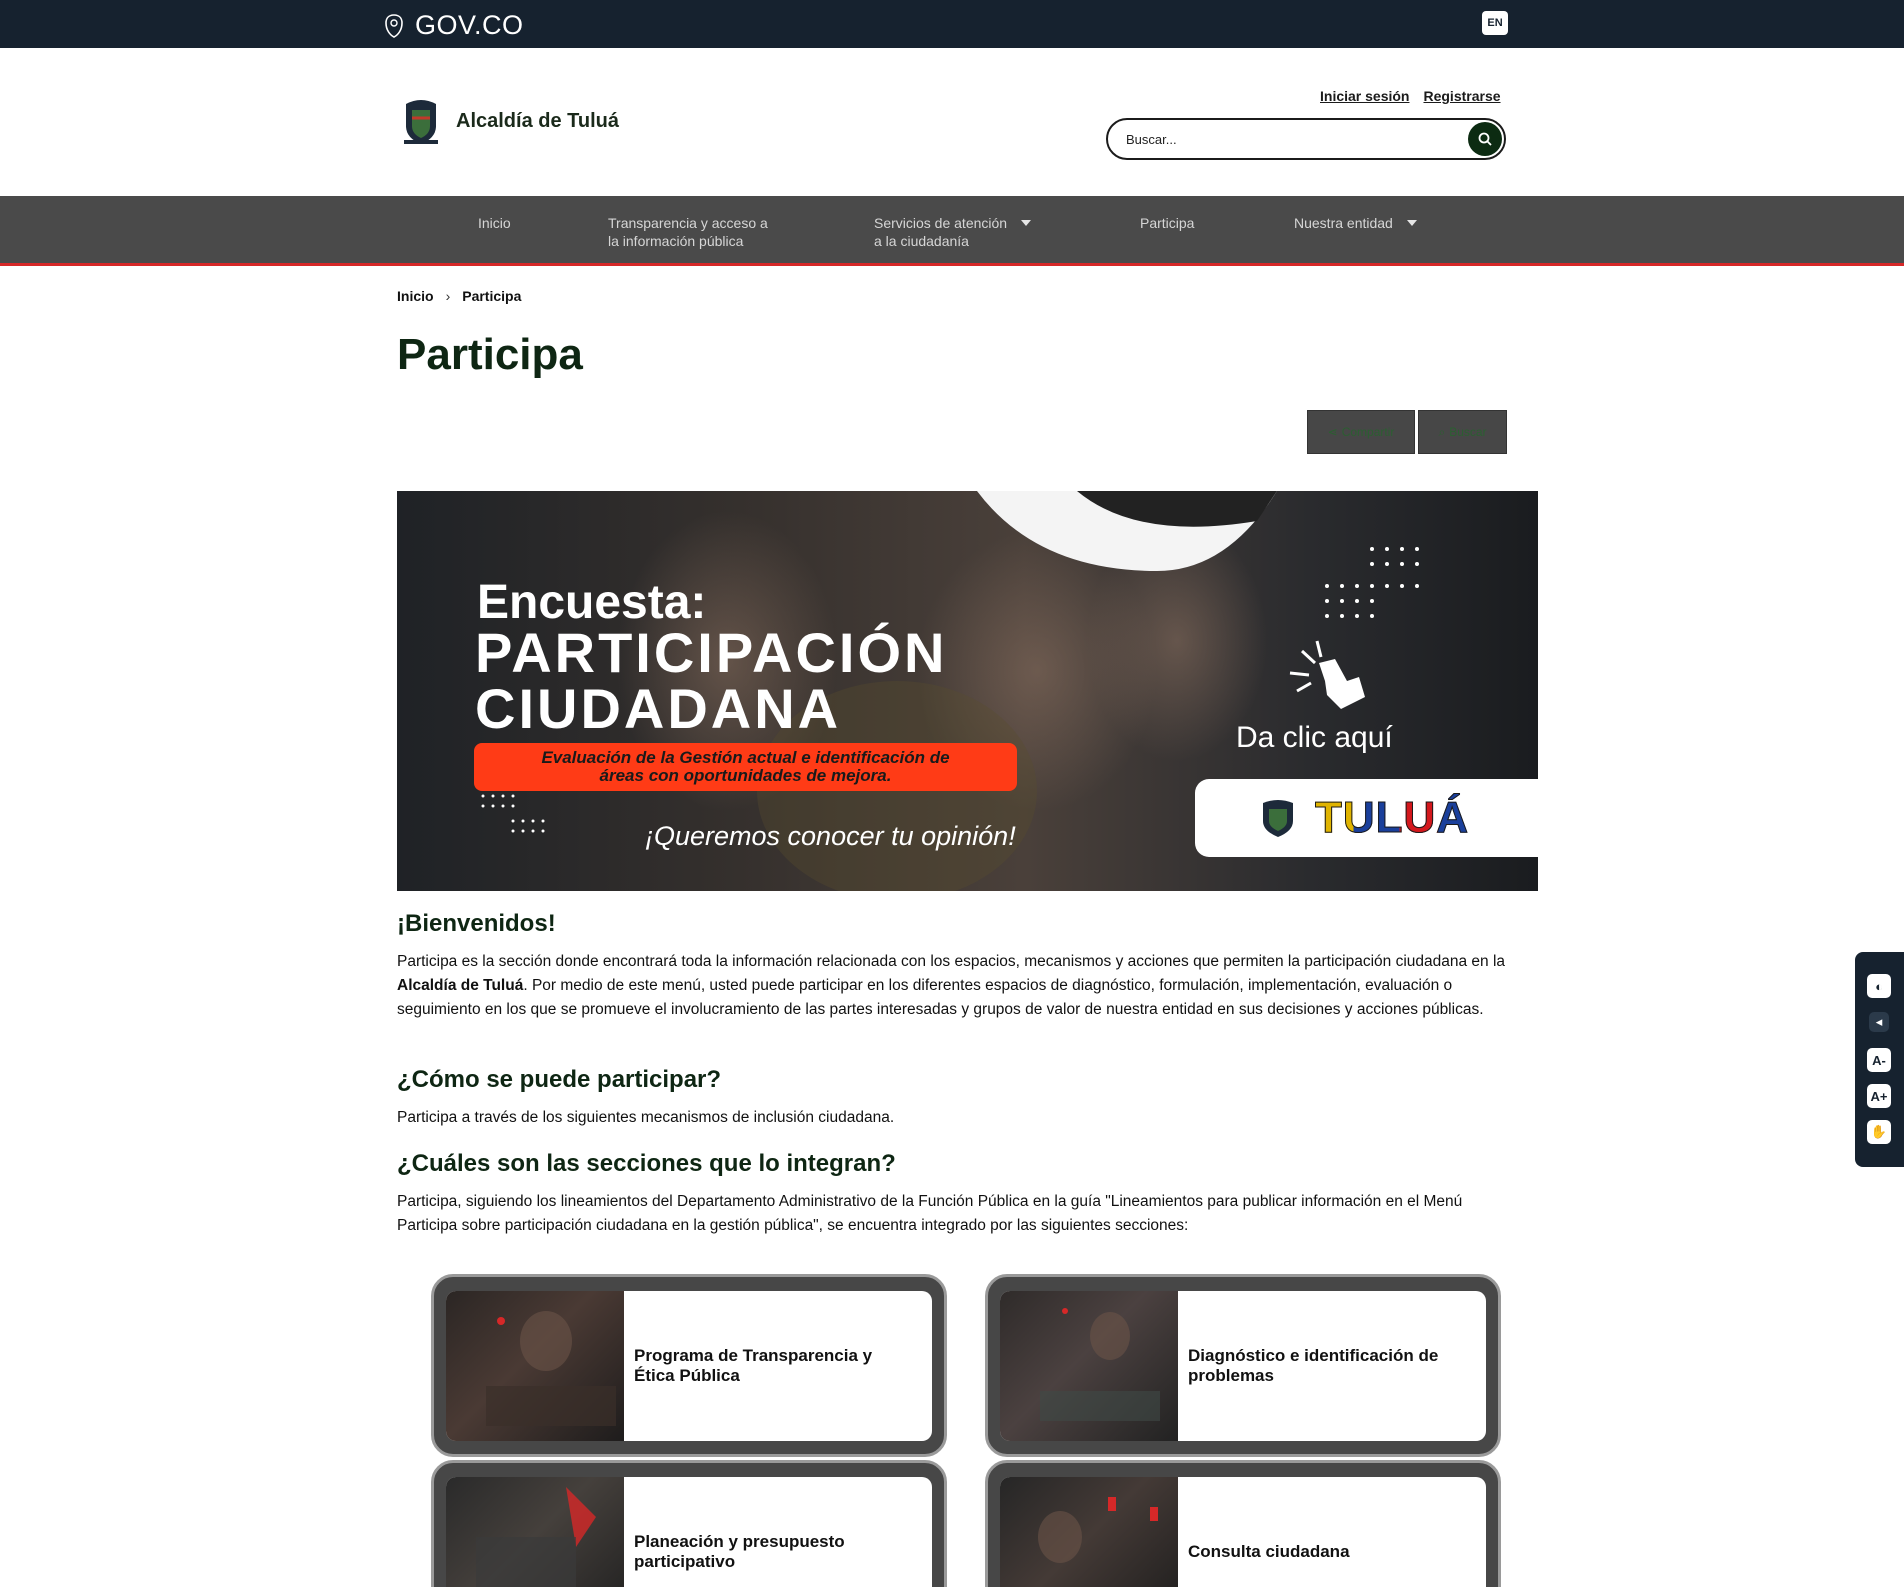 The width and height of the screenshot is (1904, 1587). What do you see at coordinates (745, 775) in the screenshot?
I see `banner-pill-line2: áreas con oportunidades de mejora.` at bounding box center [745, 775].